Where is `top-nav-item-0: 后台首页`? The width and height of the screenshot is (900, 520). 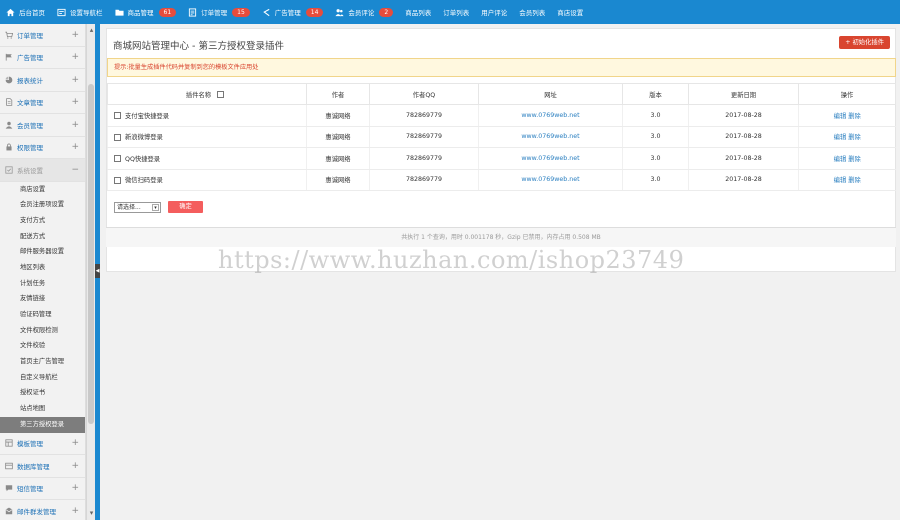
top-nav-item-0: 后台首页 is located at coordinates (25, 12).